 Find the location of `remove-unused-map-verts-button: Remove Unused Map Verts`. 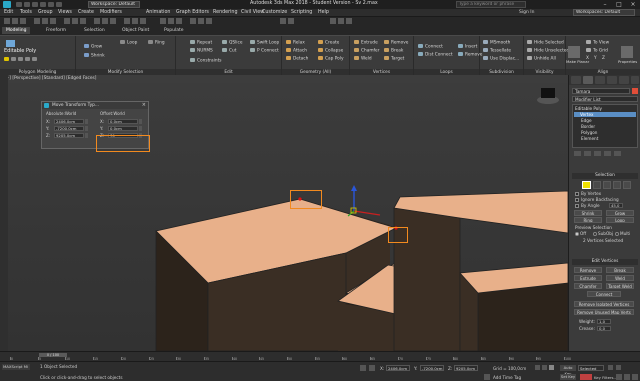

remove-unused-map-verts-button: Remove Unused Map Verts is located at coordinates (604, 312).